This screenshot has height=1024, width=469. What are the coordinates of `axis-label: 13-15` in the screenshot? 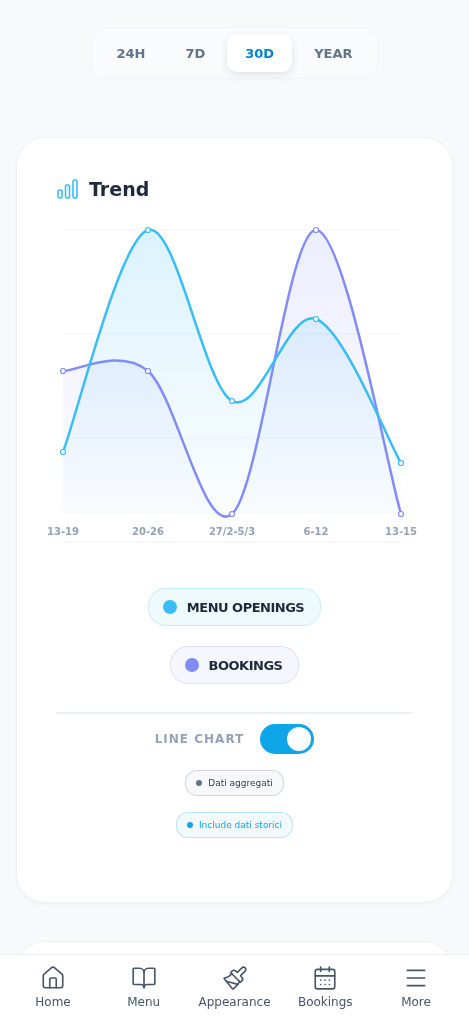 It's located at (400, 531).